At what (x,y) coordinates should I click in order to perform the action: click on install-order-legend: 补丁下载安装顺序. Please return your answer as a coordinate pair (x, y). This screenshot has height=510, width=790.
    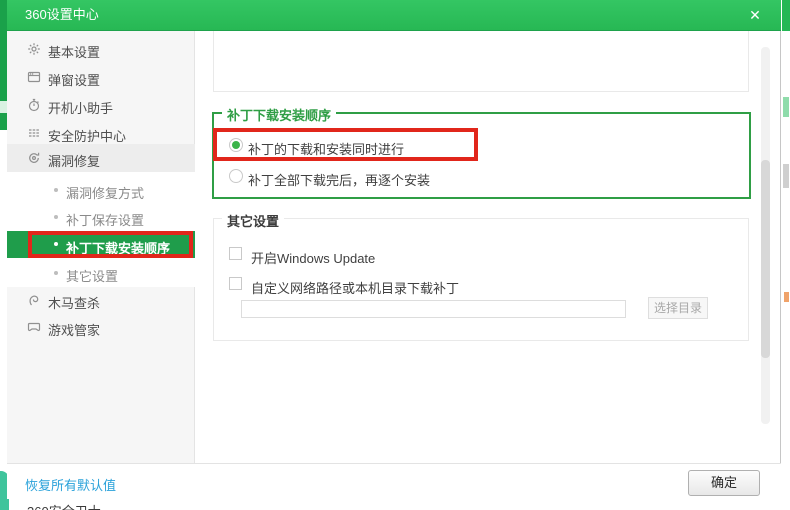
    Looking at the image, I should click on (279, 114).